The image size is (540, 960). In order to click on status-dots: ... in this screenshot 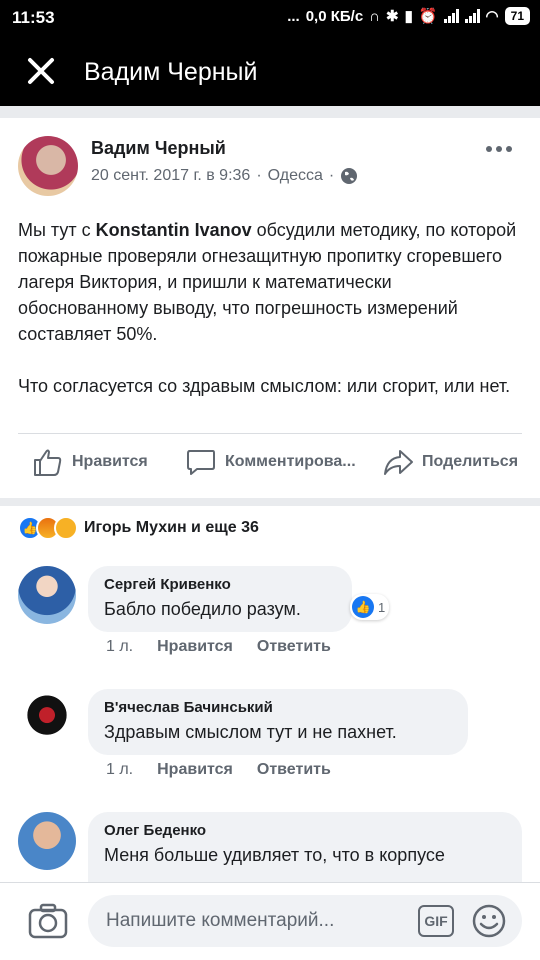, I will do `click(293, 16)`.